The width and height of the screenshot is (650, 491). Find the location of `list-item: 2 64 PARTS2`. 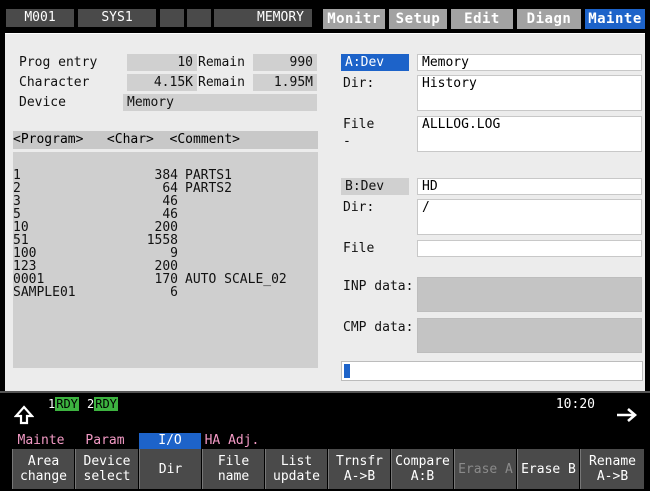

list-item: 2 64 PARTS2 is located at coordinates (165, 182).